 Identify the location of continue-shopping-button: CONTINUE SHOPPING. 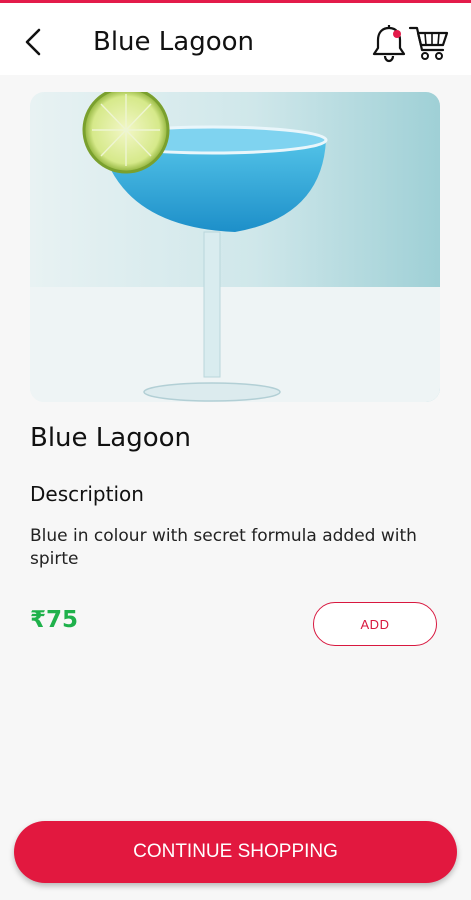
(235, 852).